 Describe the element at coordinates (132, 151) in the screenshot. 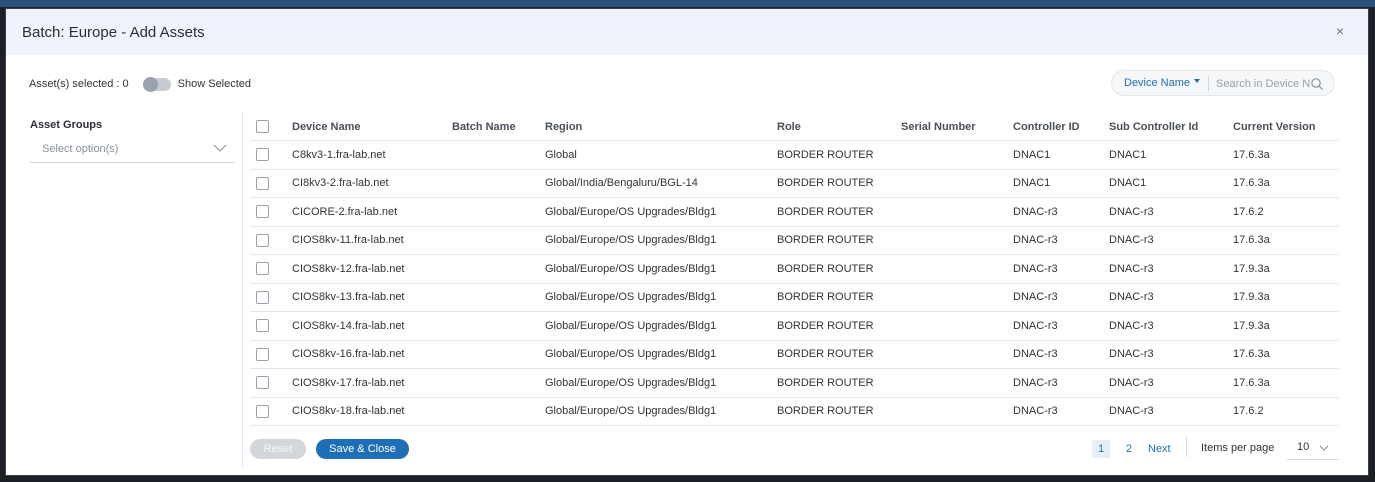

I see `asset-groups-select: Select option(s)` at that location.